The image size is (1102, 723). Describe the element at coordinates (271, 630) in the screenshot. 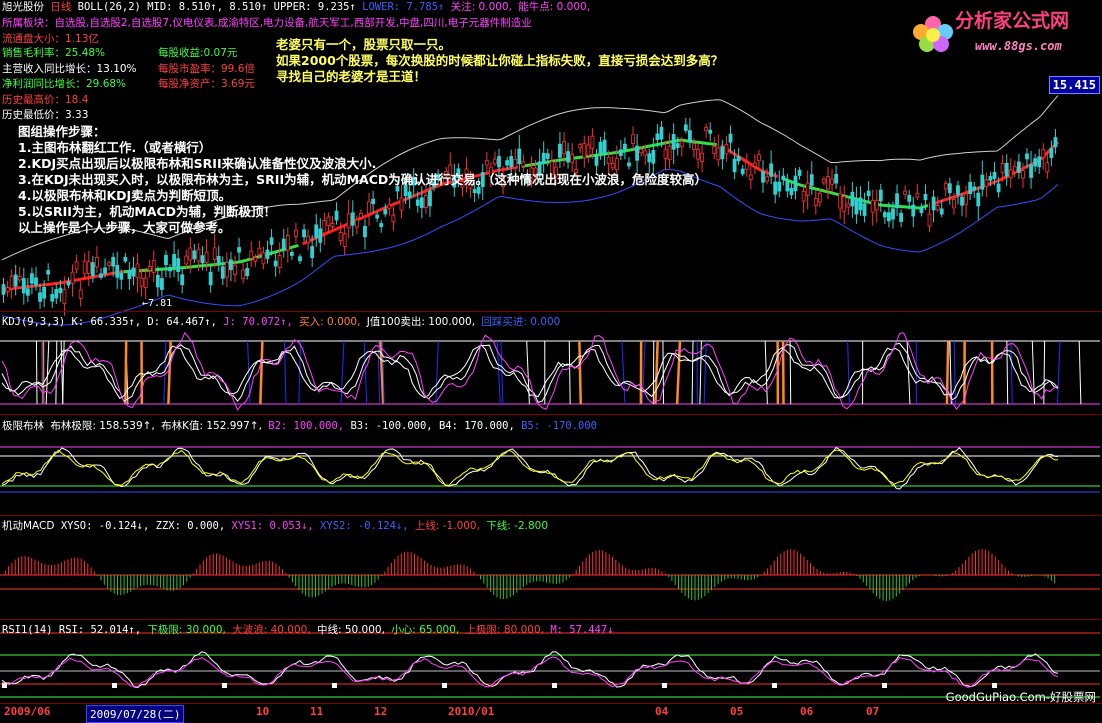

I see `rsi-big-wave: 大波浪: 40.000,` at that location.